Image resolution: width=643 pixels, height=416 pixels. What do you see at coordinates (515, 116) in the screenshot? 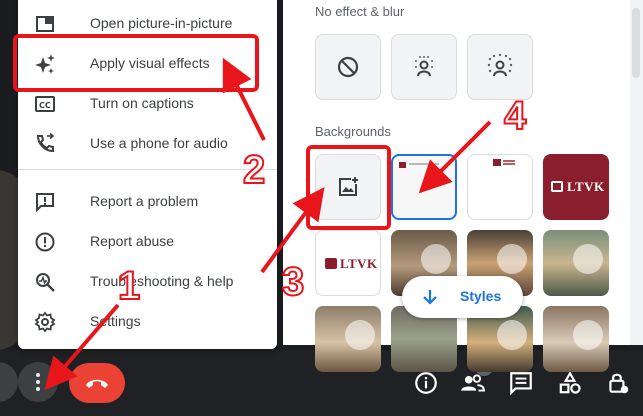
I see `annotation-number-4: 4` at bounding box center [515, 116].